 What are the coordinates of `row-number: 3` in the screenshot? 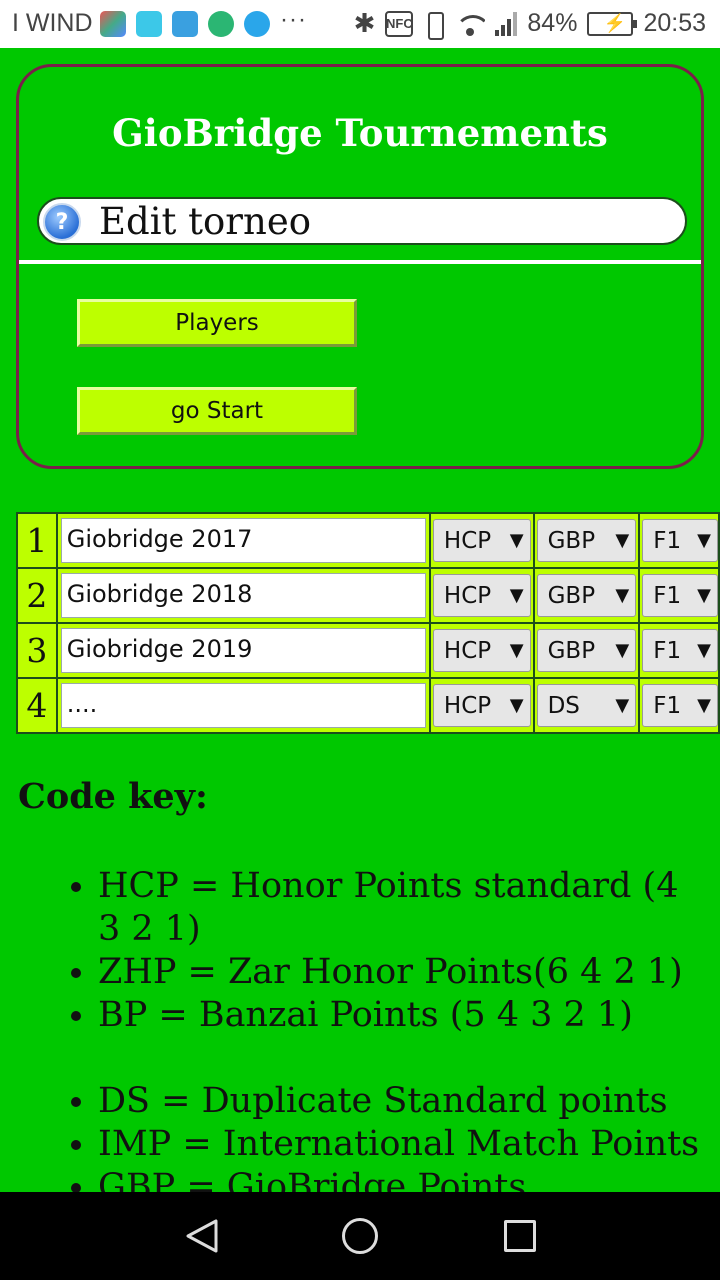 It's located at (37, 650).